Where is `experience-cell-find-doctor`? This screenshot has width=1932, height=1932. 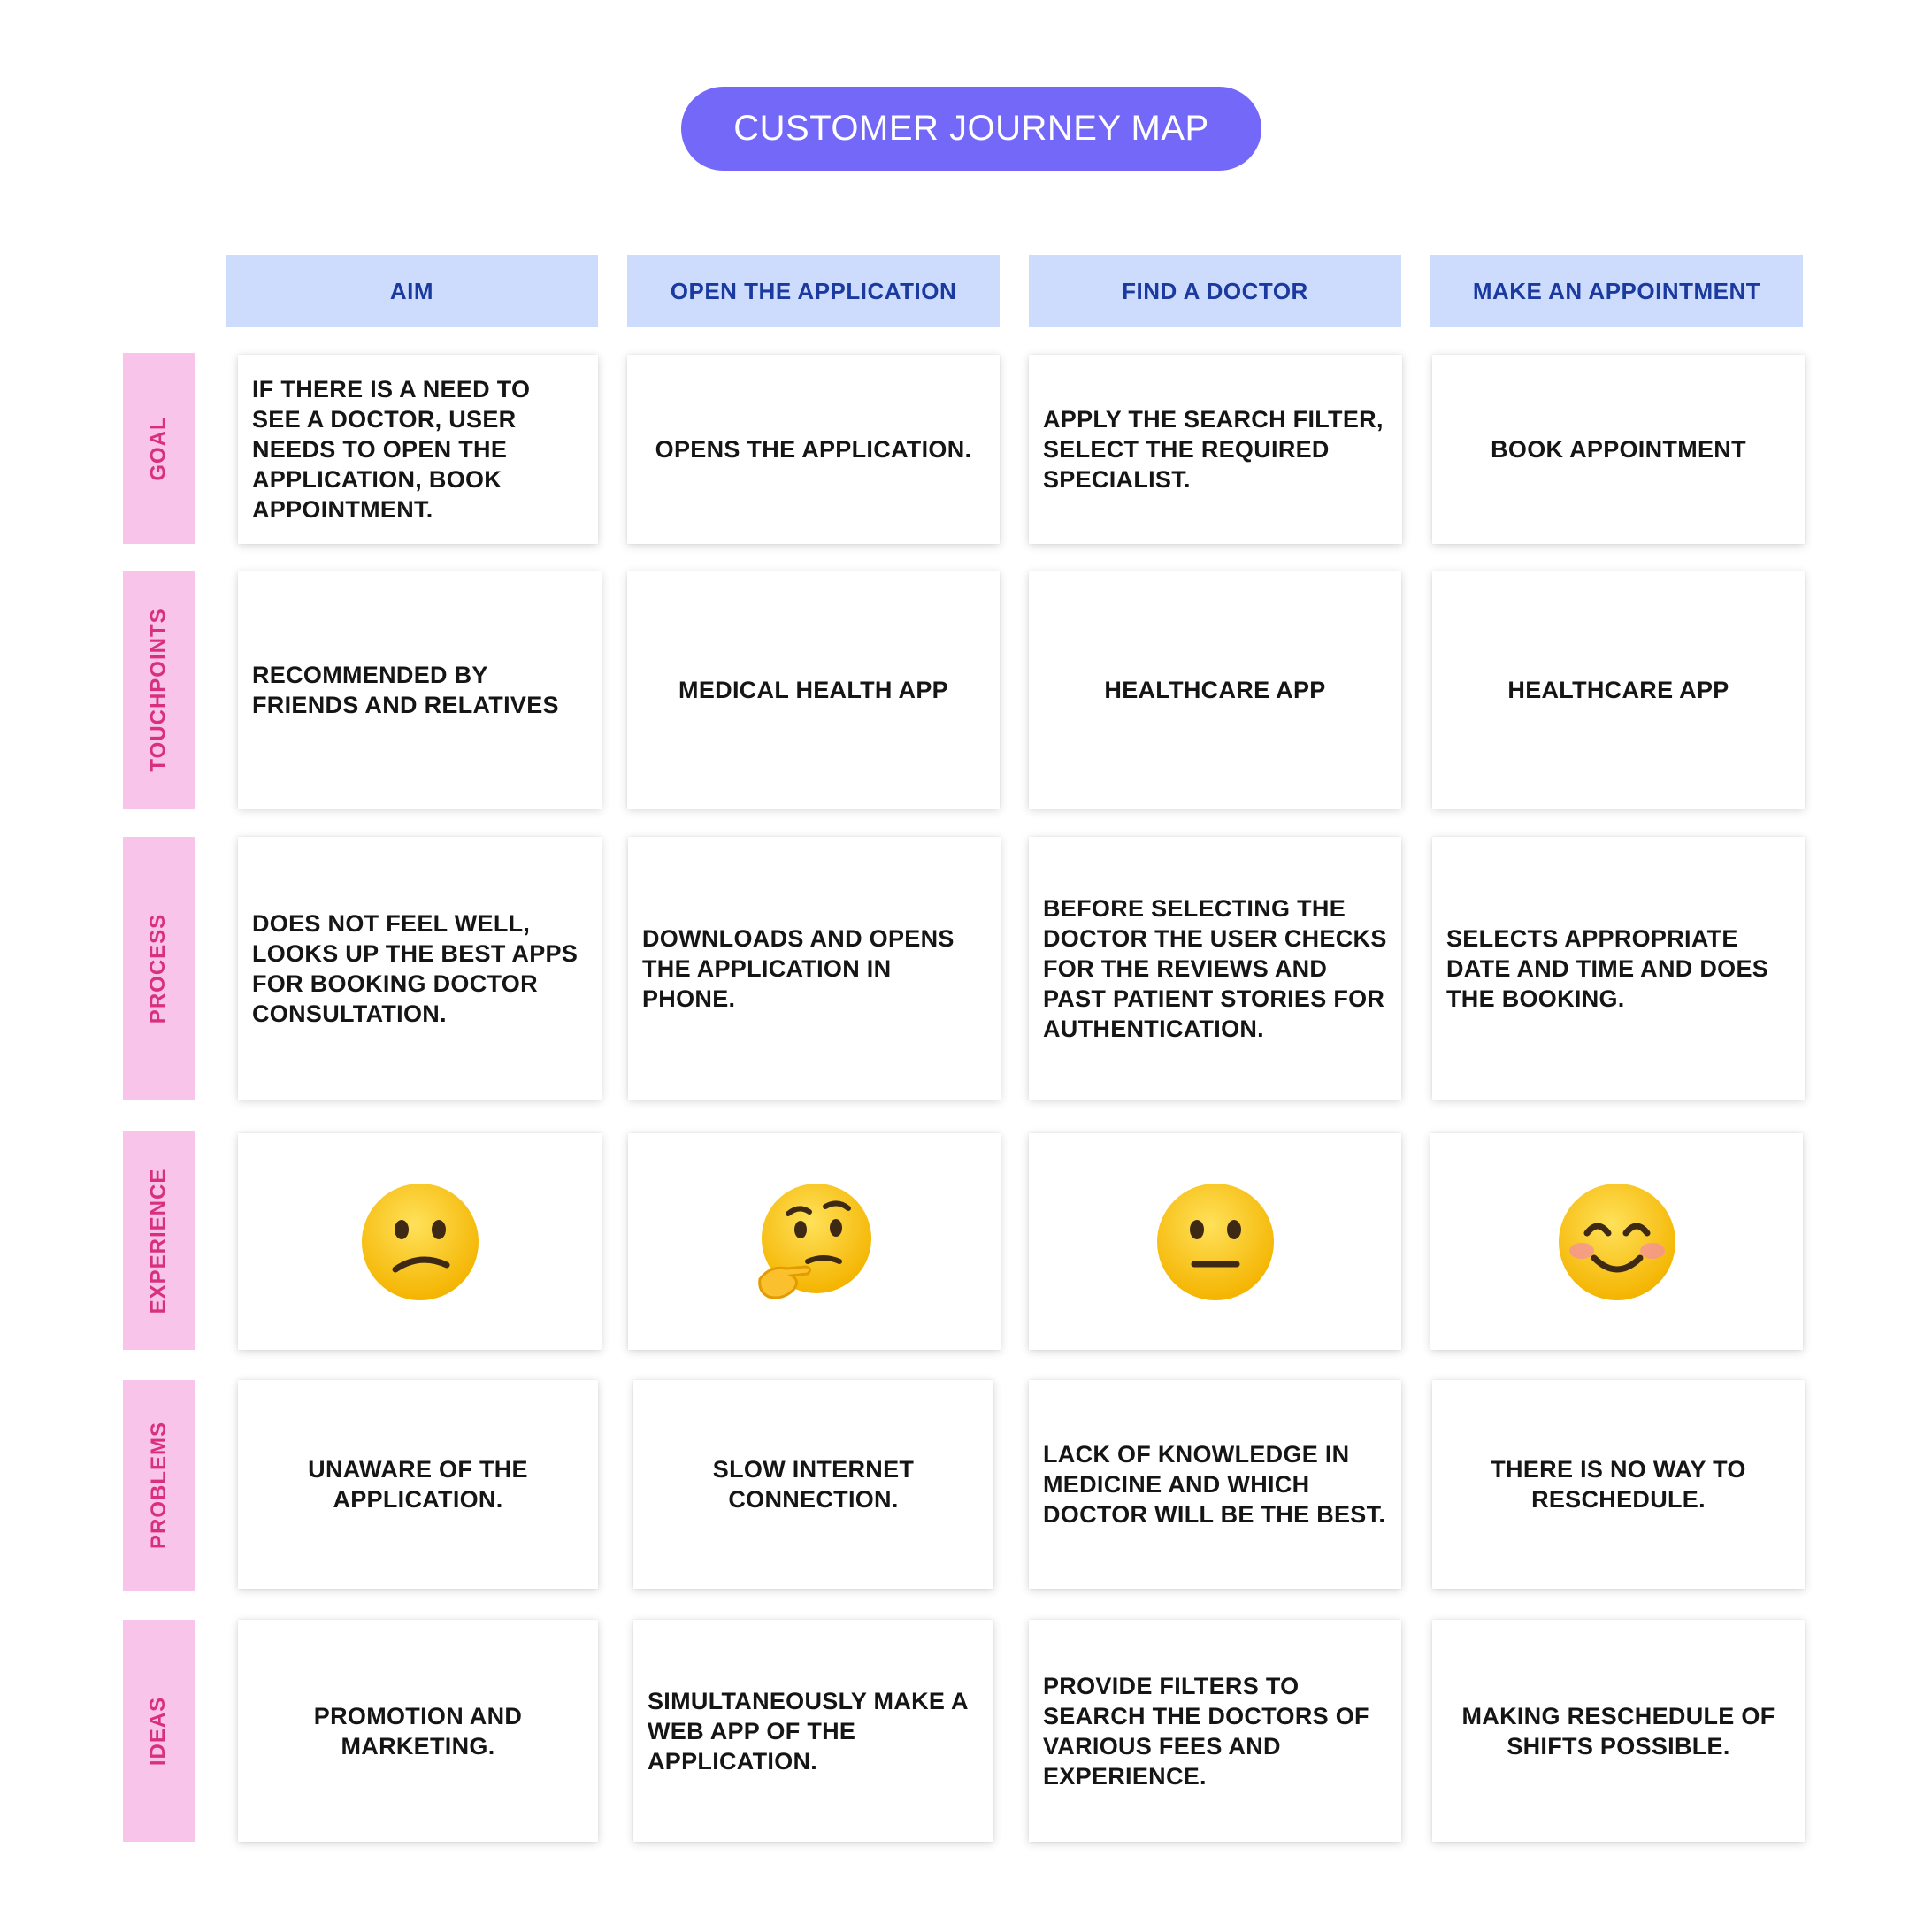
experience-cell-find-doctor is located at coordinates (1215, 1241).